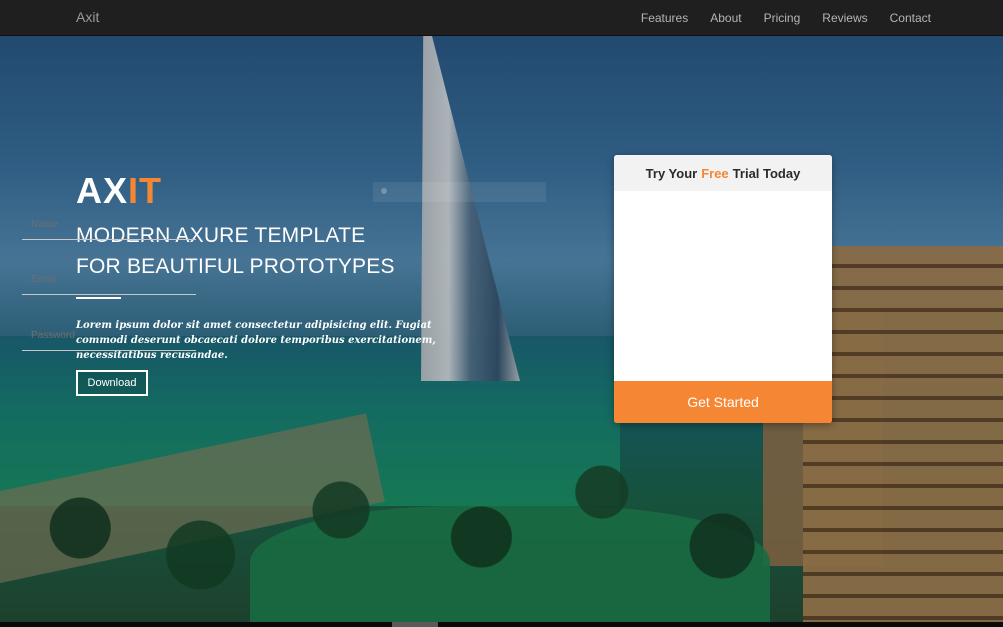  I want to click on name-input, so click(109, 224).